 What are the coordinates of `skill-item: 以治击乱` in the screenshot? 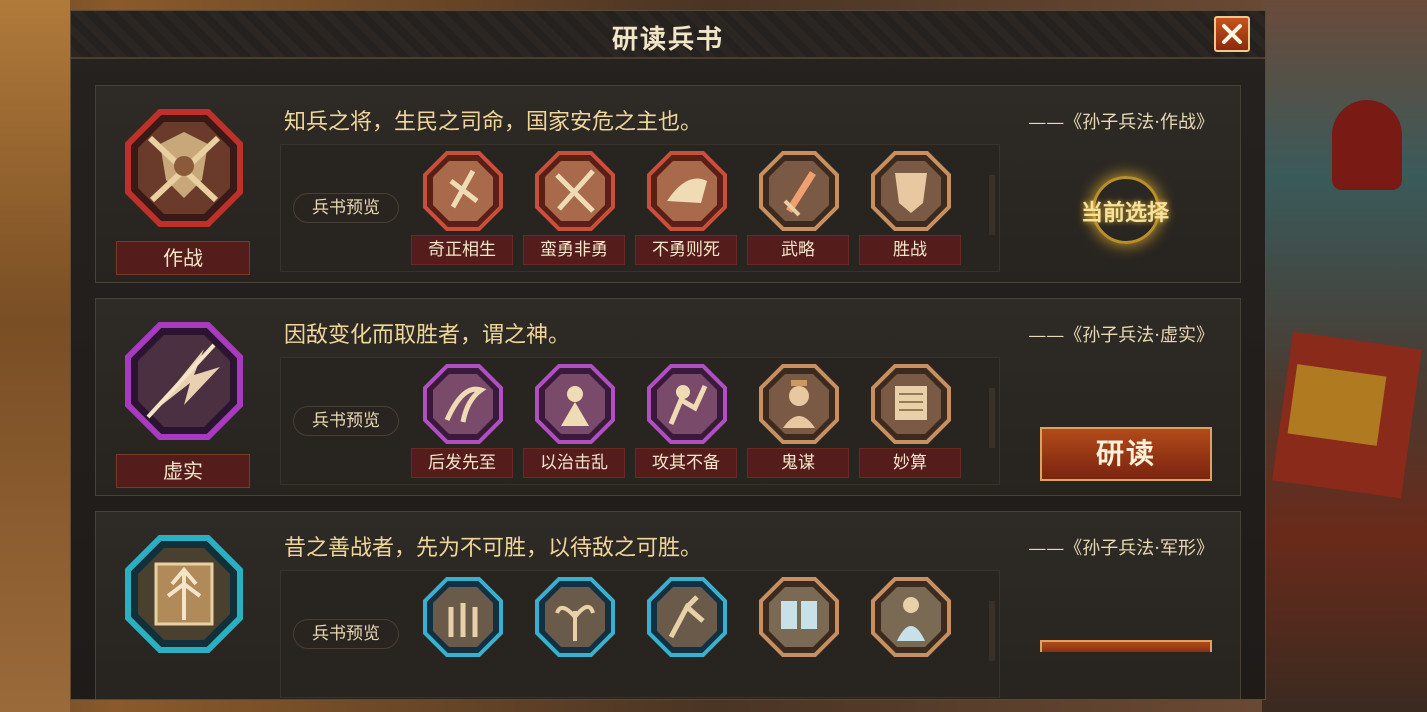 It's located at (575, 423).